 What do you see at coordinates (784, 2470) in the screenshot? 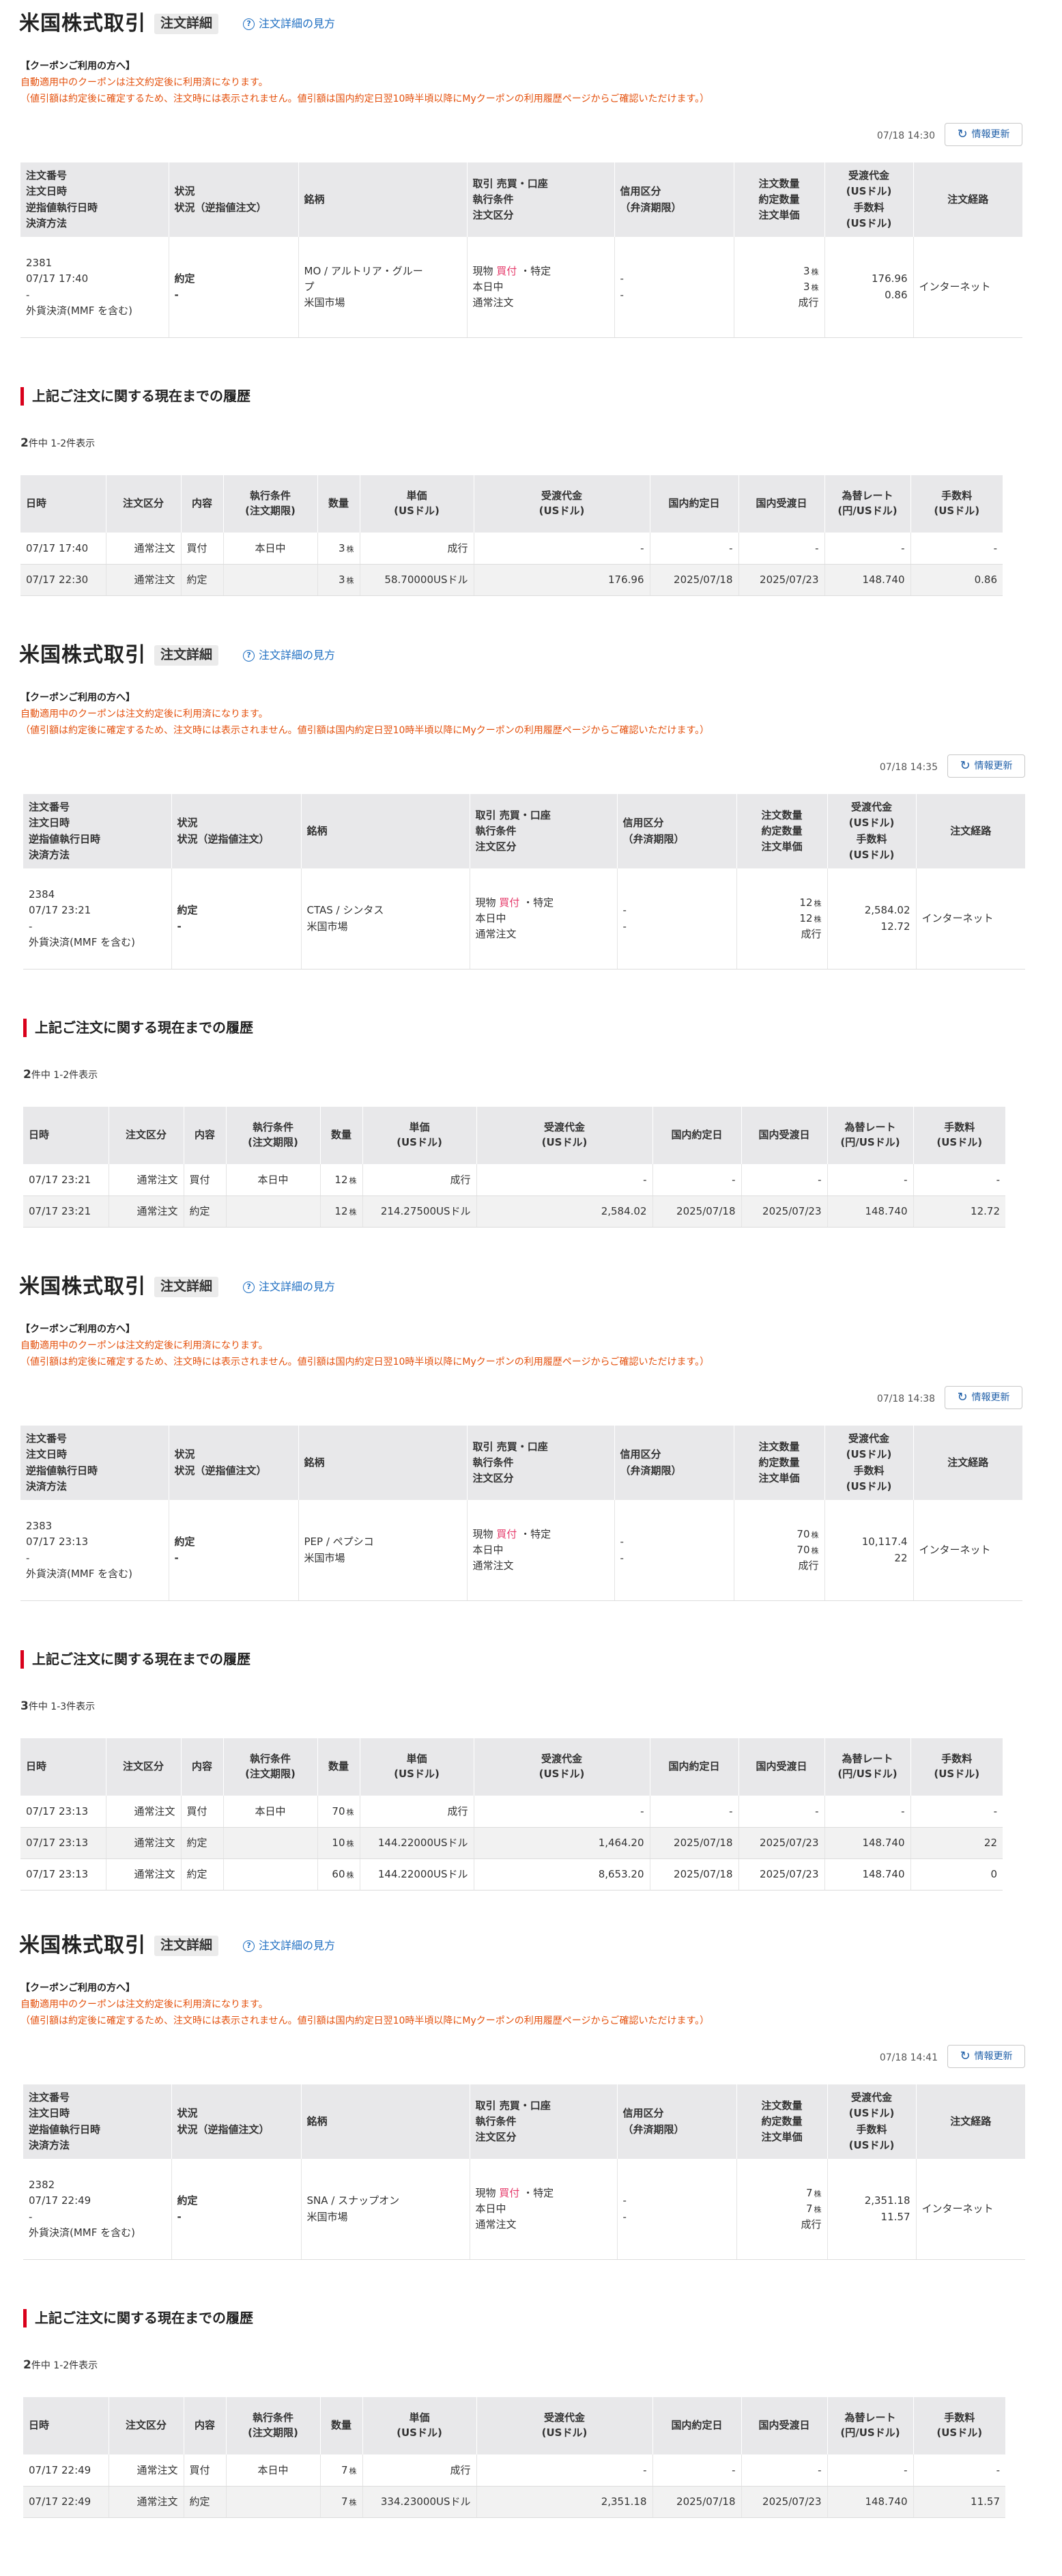
I see `history-cell-settle-date: -` at bounding box center [784, 2470].